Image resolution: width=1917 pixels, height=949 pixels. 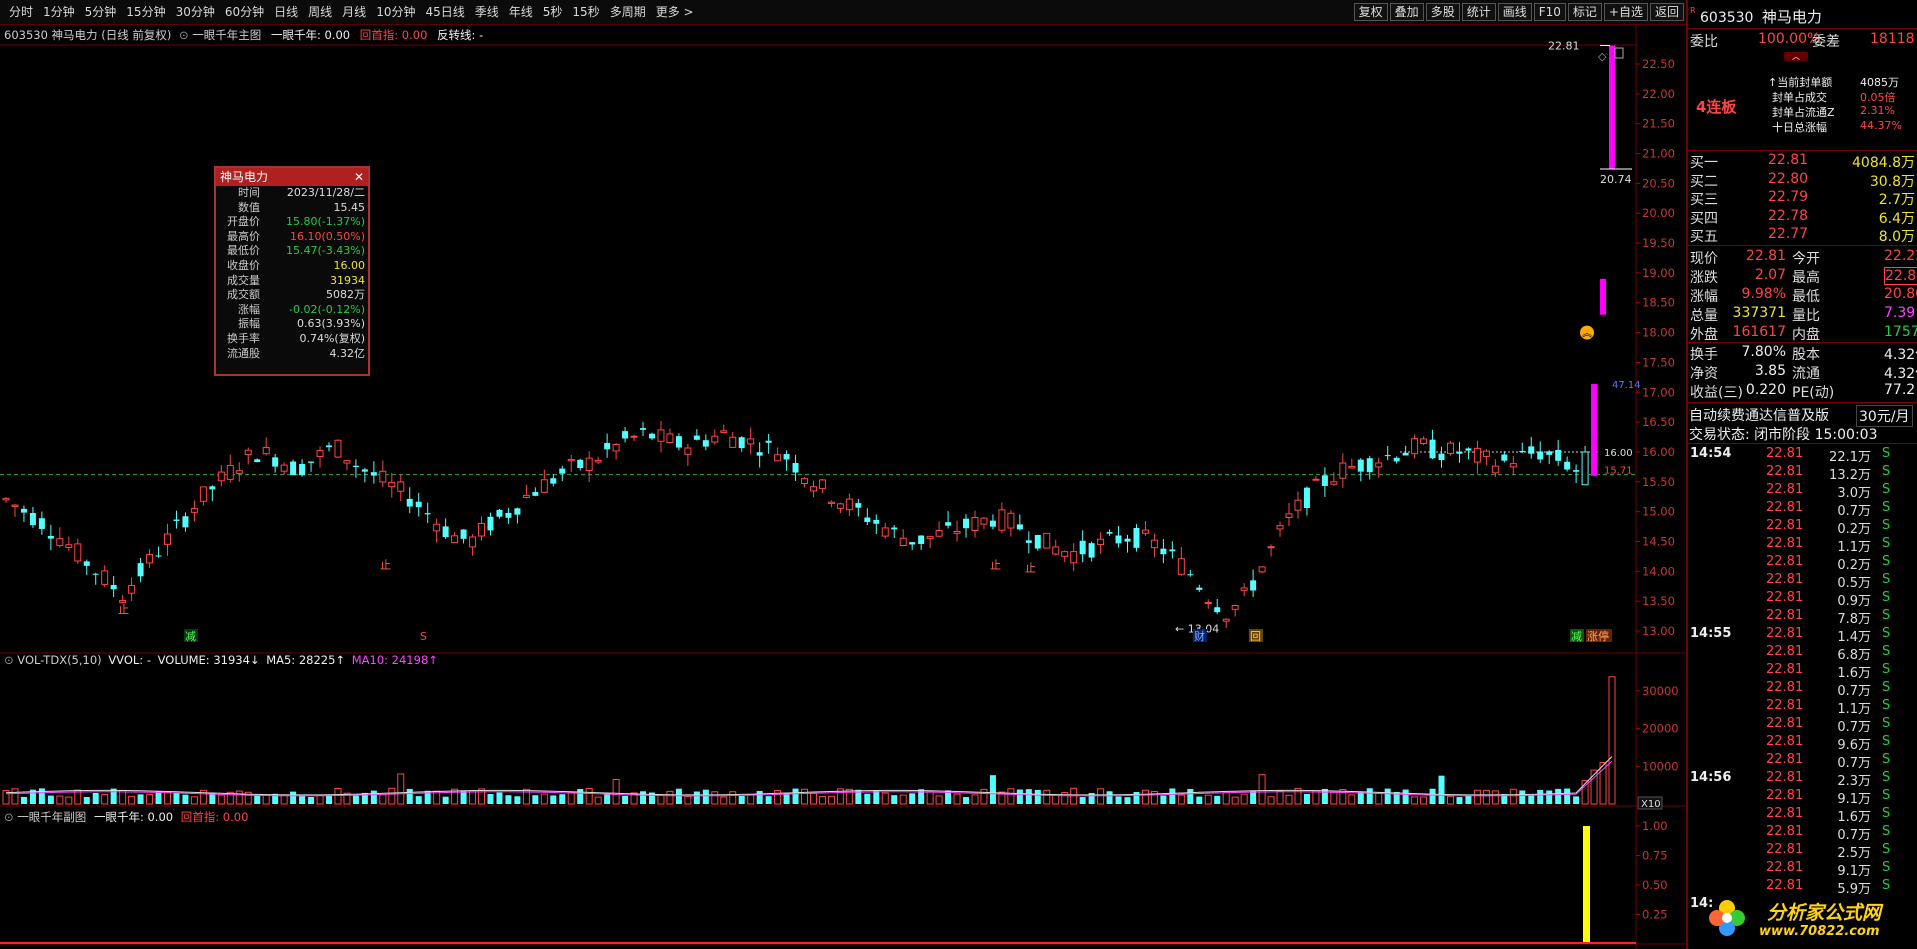 What do you see at coordinates (1514, 12) in the screenshot?
I see `tool-button: 画线` at bounding box center [1514, 12].